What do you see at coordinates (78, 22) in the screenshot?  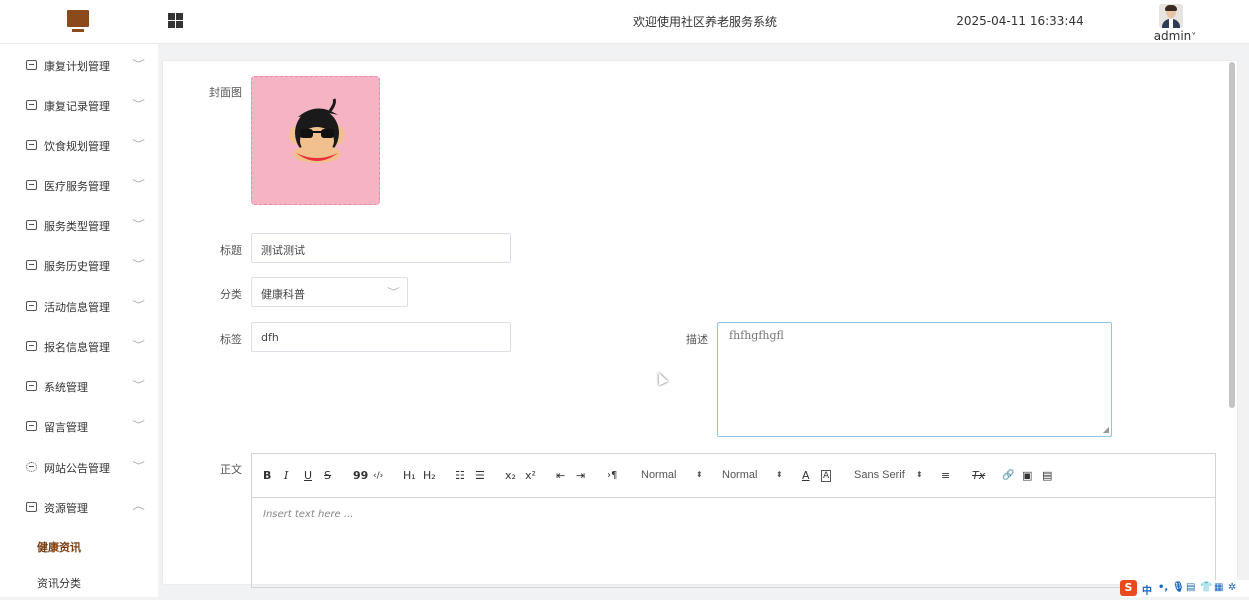 I see `monitor-icon` at bounding box center [78, 22].